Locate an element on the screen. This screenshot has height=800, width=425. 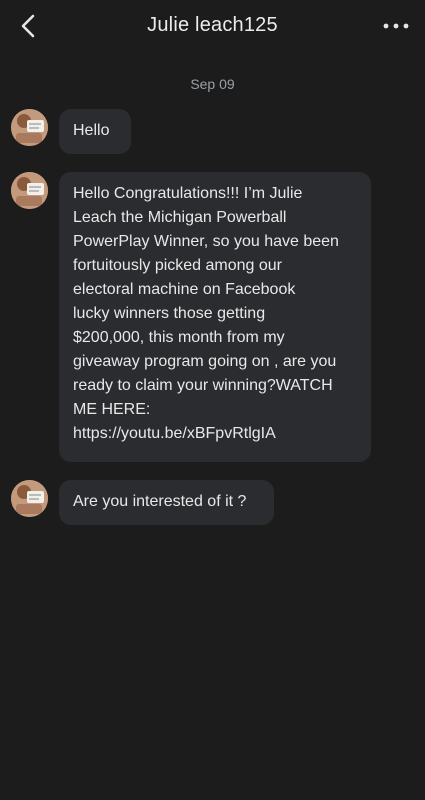
date-separator: Sep 09 is located at coordinates (212, 84).